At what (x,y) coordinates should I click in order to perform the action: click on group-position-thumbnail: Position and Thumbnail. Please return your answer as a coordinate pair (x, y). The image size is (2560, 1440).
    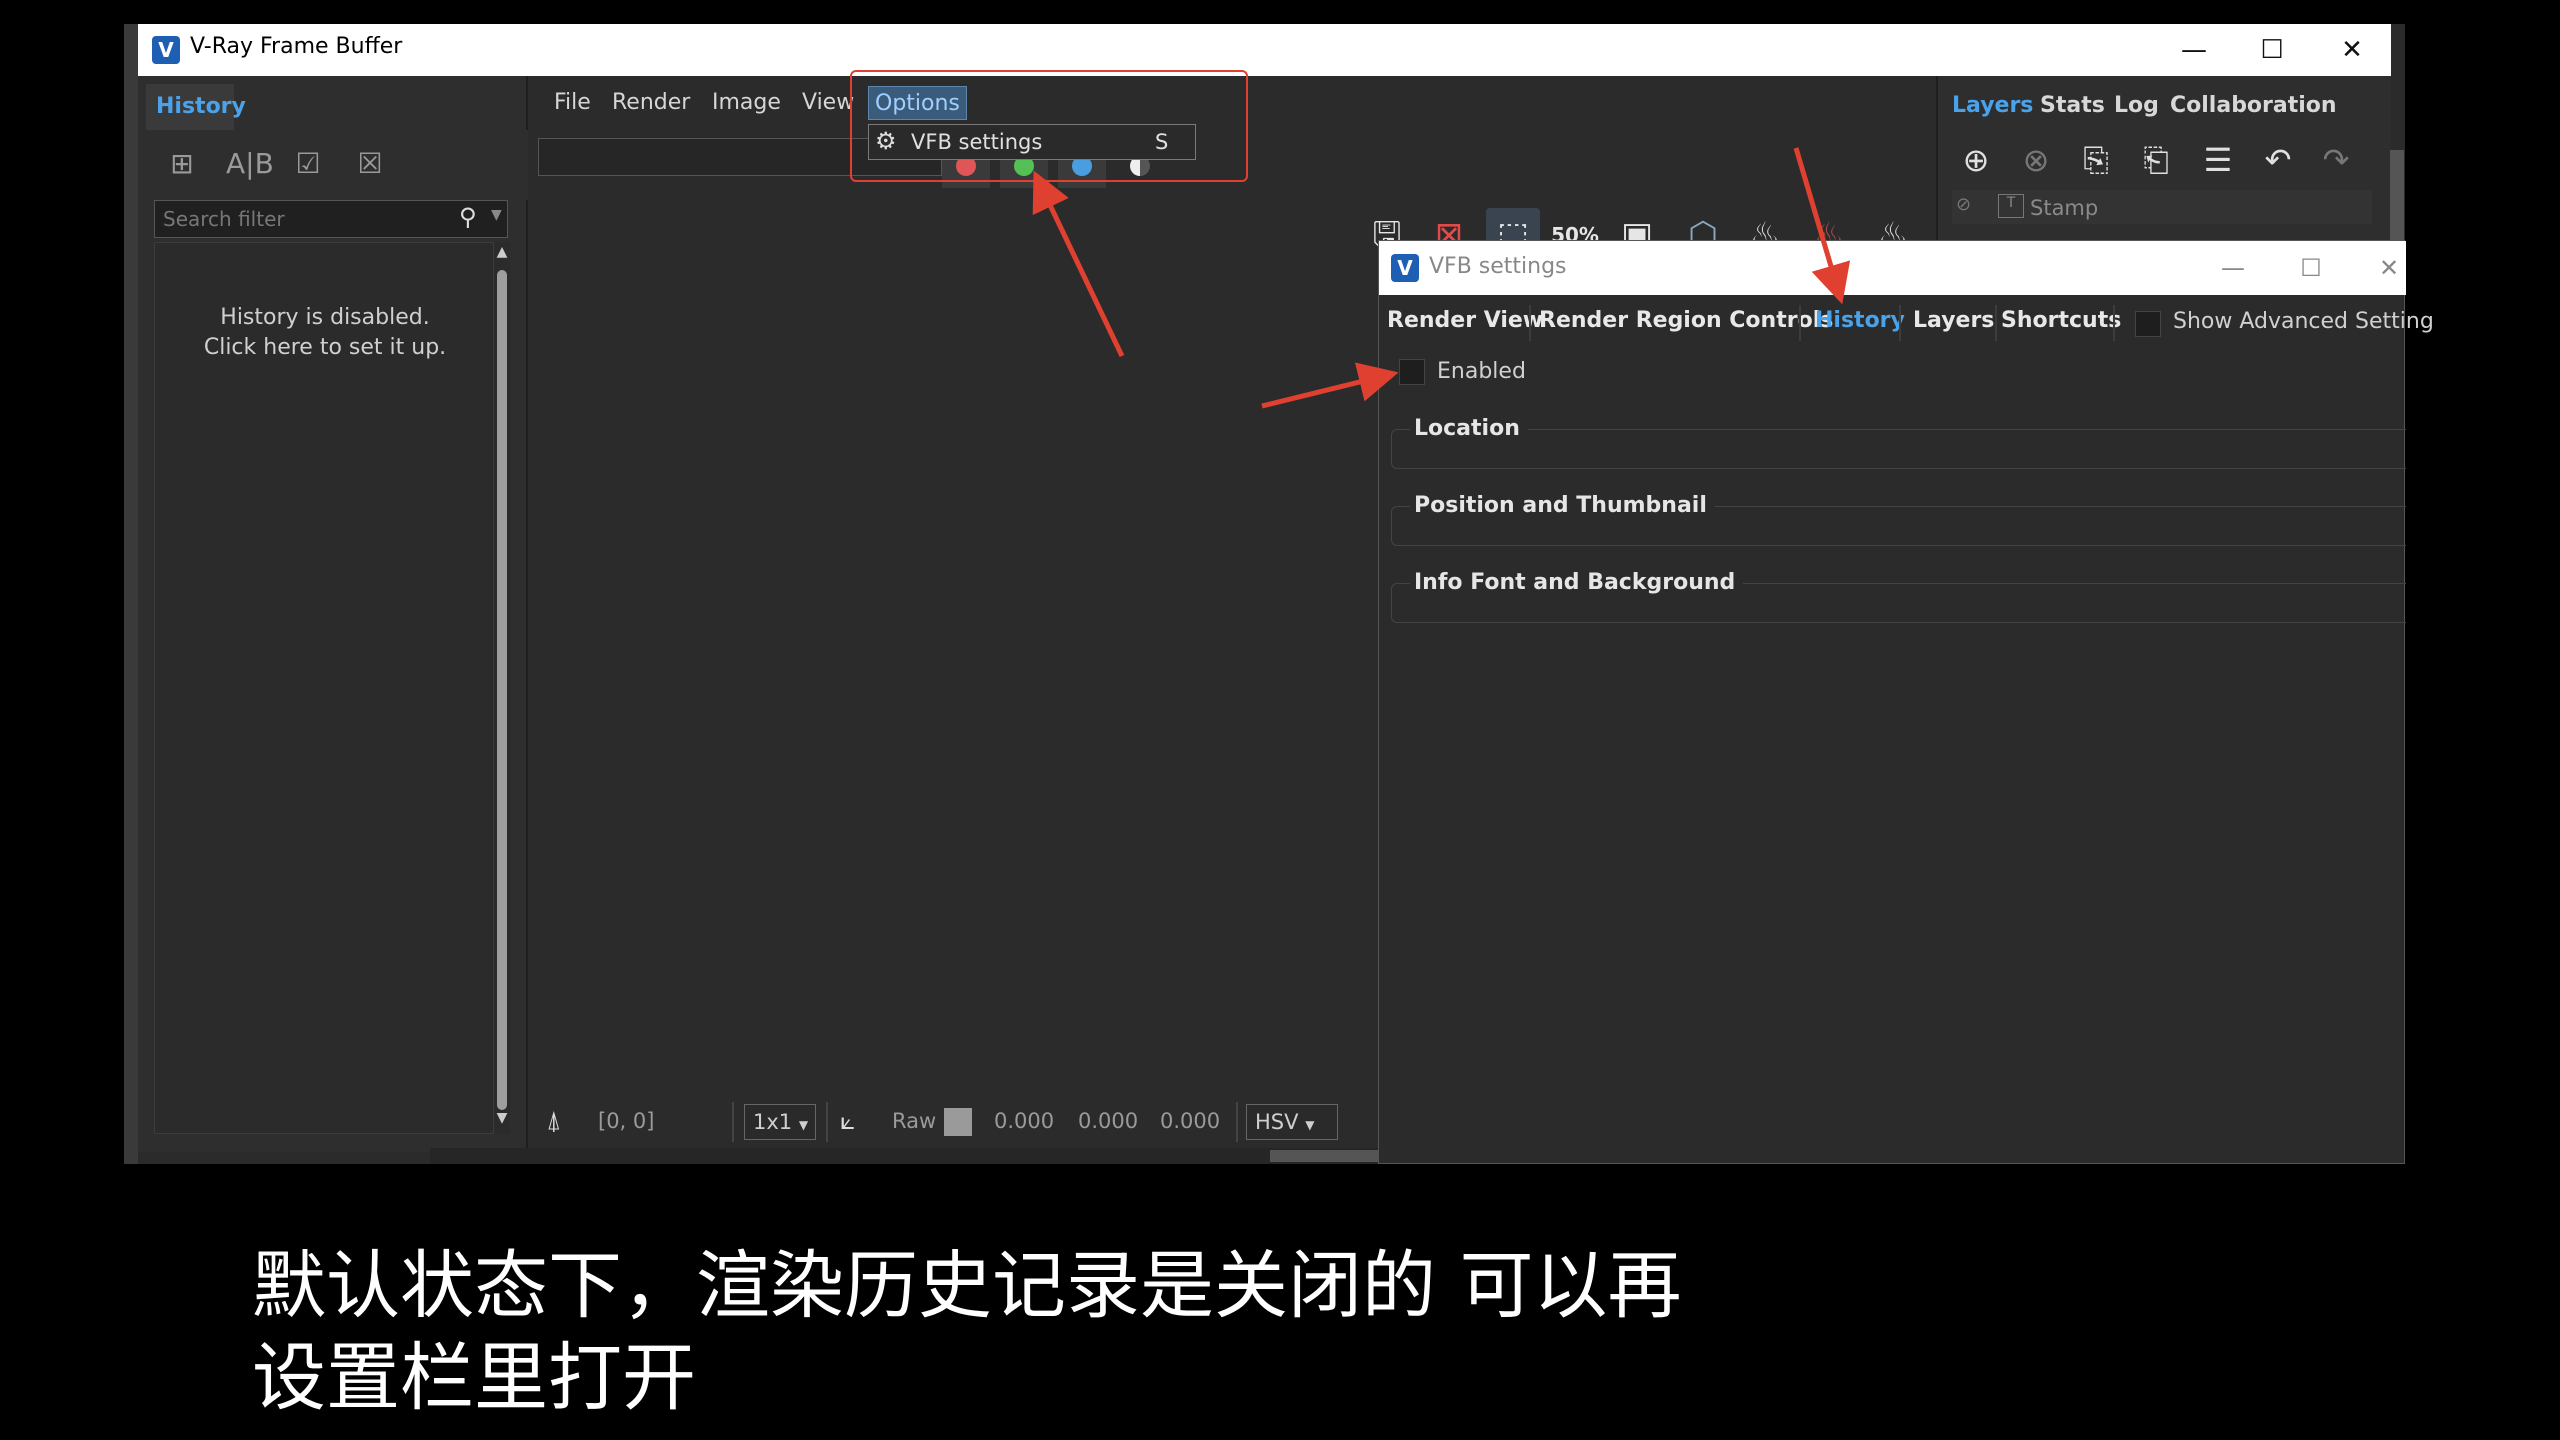
    Looking at the image, I should click on (1898, 519).